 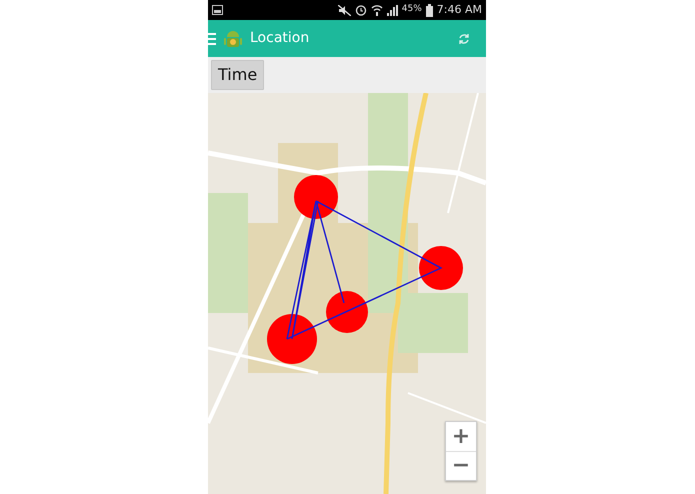 I want to click on zoom-in-button: +, so click(x=461, y=436).